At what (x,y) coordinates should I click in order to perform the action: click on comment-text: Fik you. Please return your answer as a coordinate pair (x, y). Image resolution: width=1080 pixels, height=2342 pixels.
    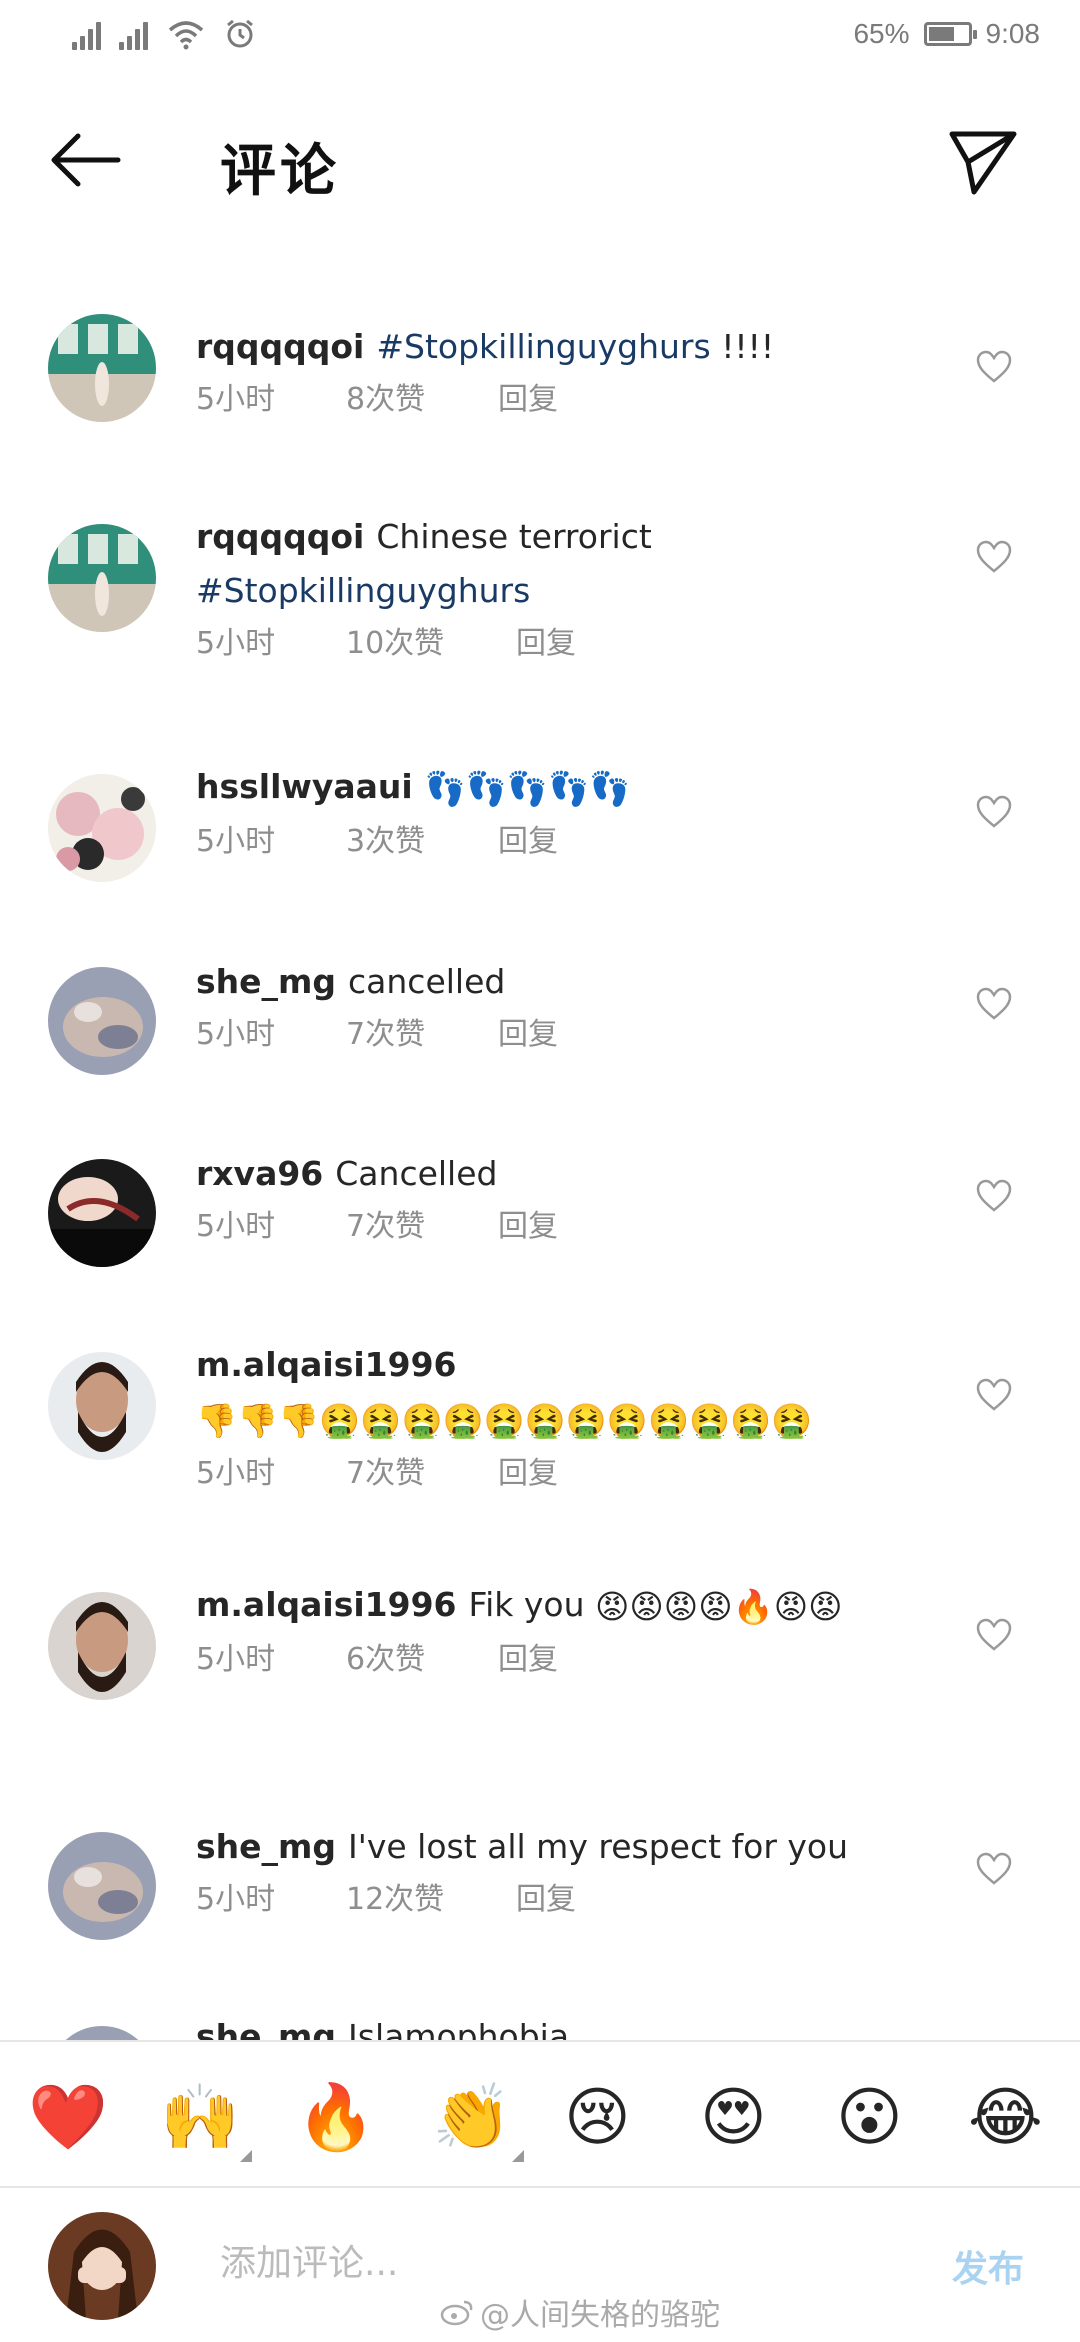
    Looking at the image, I should click on (526, 1604).